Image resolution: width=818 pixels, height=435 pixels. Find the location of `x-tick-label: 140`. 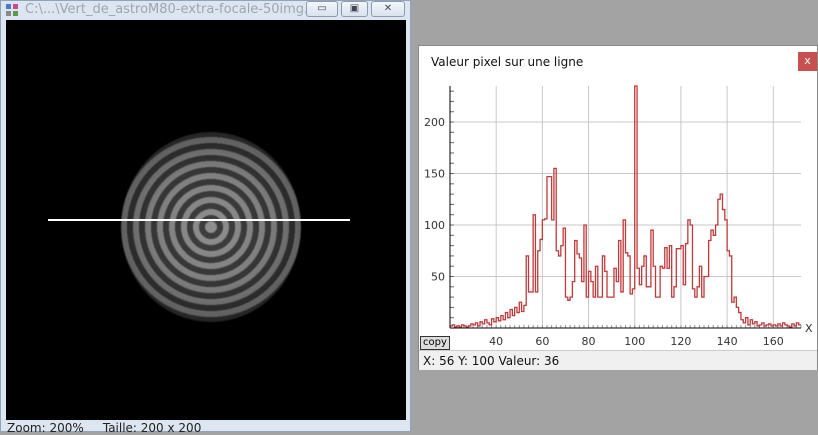

x-tick-label: 140 is located at coordinates (727, 341).